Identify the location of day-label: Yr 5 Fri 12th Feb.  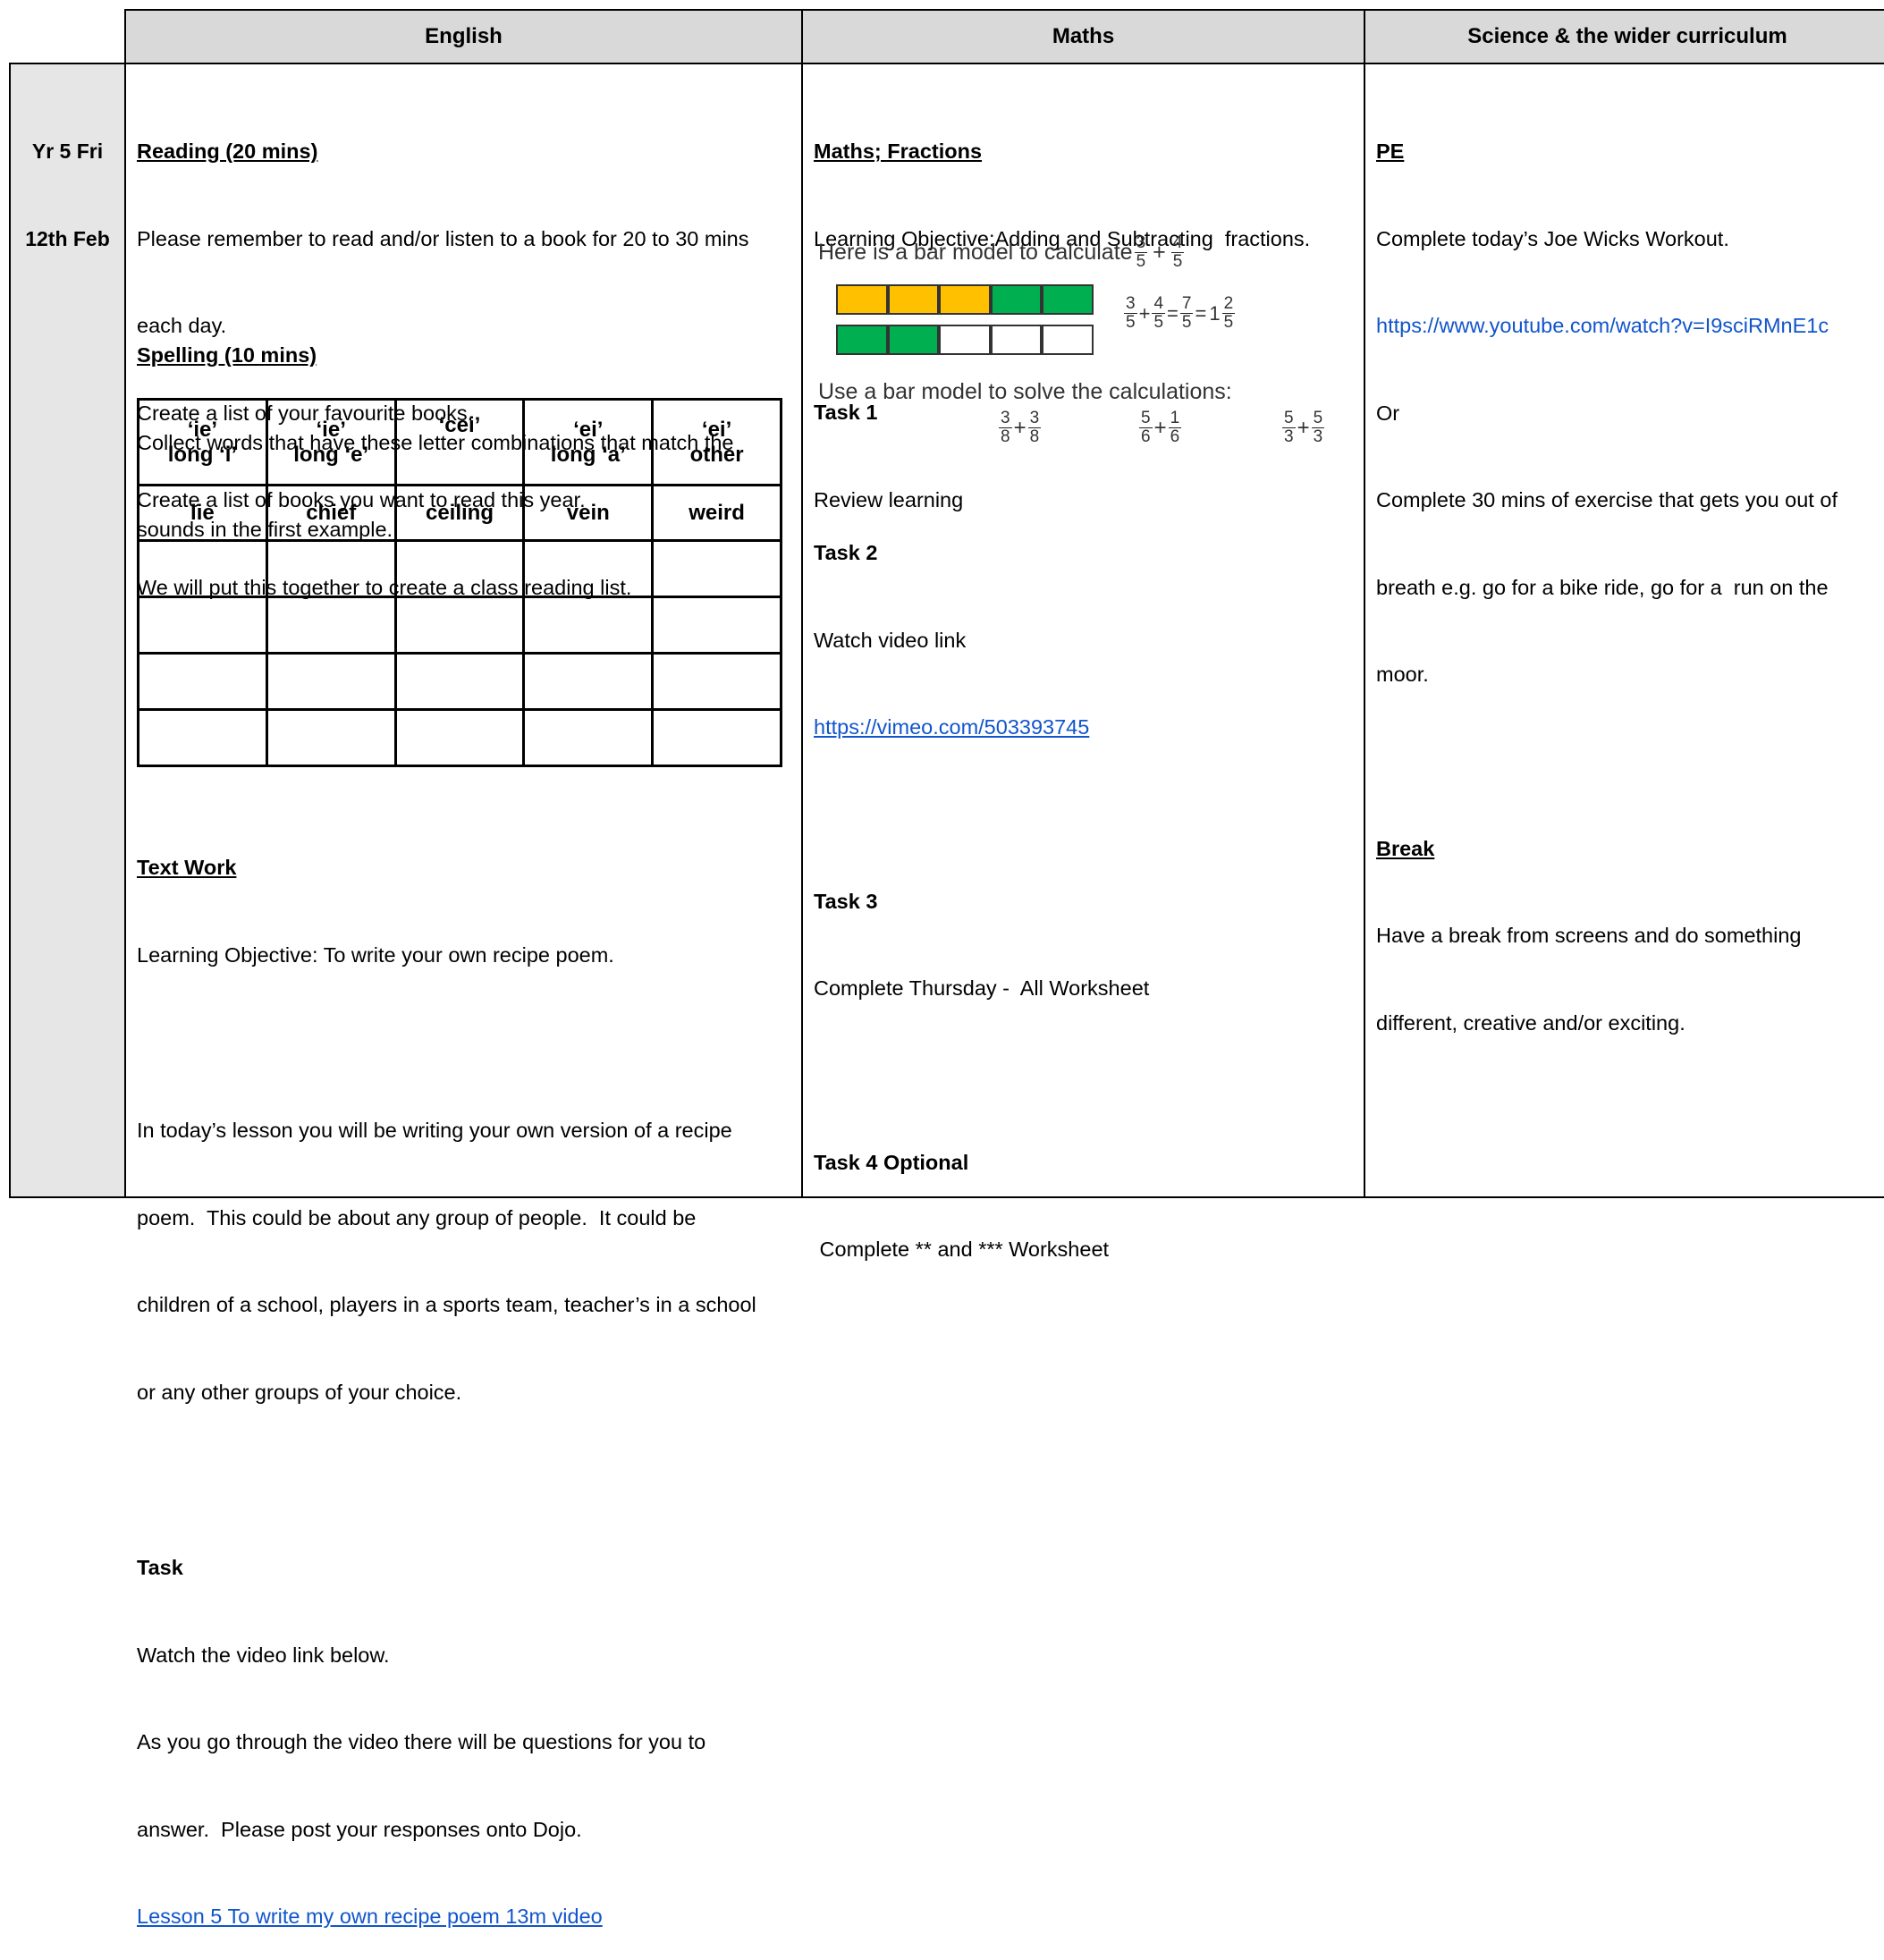
(67, 181).